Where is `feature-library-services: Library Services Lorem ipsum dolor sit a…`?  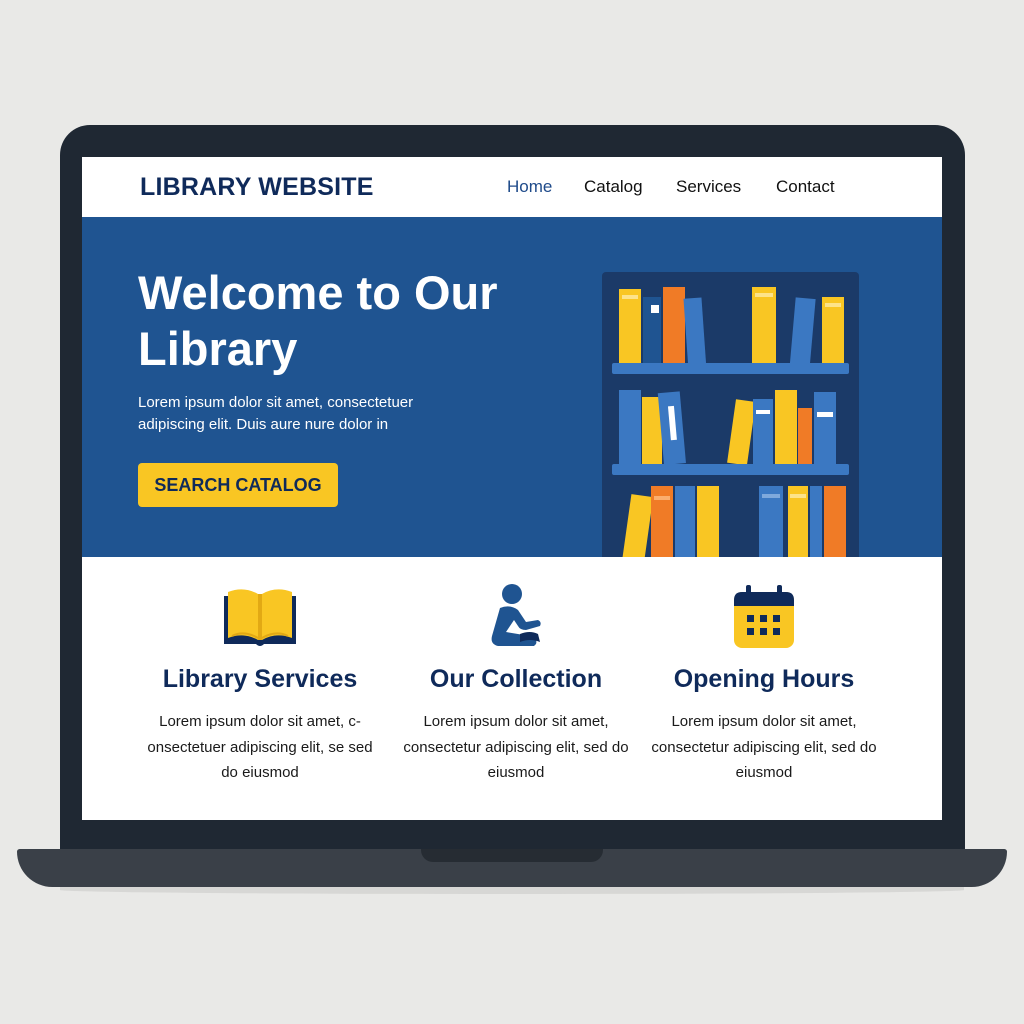 feature-library-services: Library Services Lorem ipsum dolor sit a… is located at coordinates (260, 688).